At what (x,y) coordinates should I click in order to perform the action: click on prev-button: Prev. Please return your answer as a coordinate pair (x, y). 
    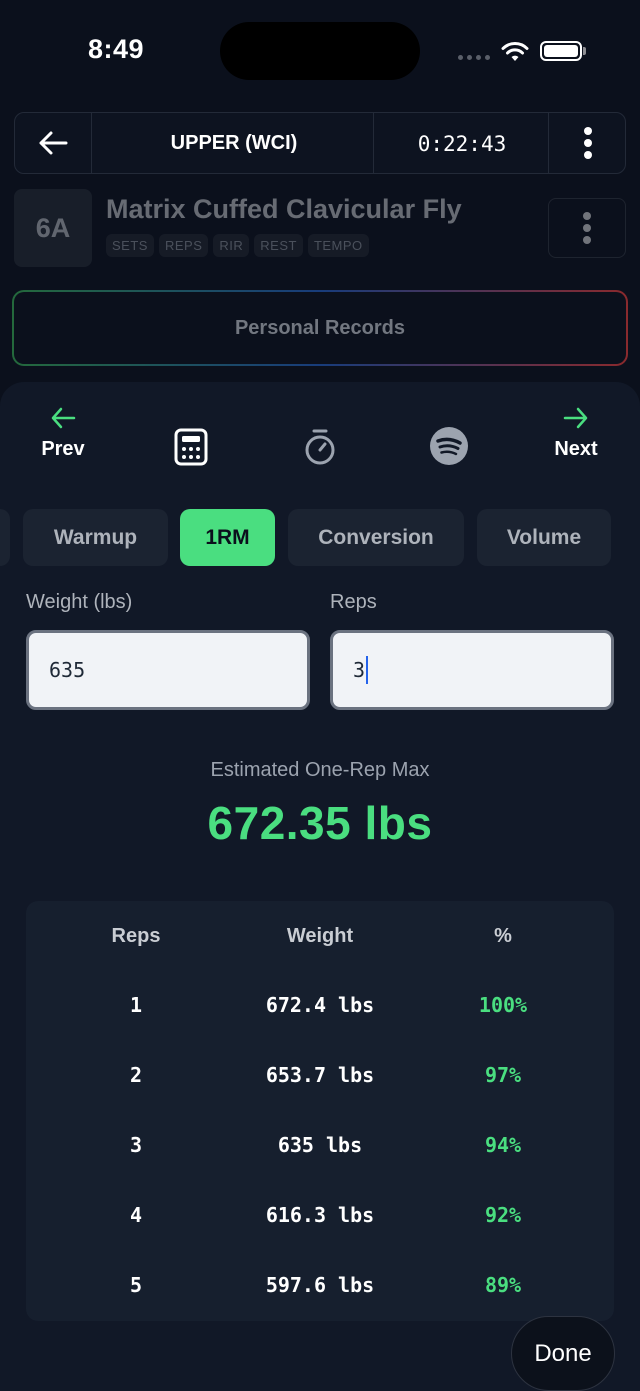
    Looking at the image, I should click on (63, 433).